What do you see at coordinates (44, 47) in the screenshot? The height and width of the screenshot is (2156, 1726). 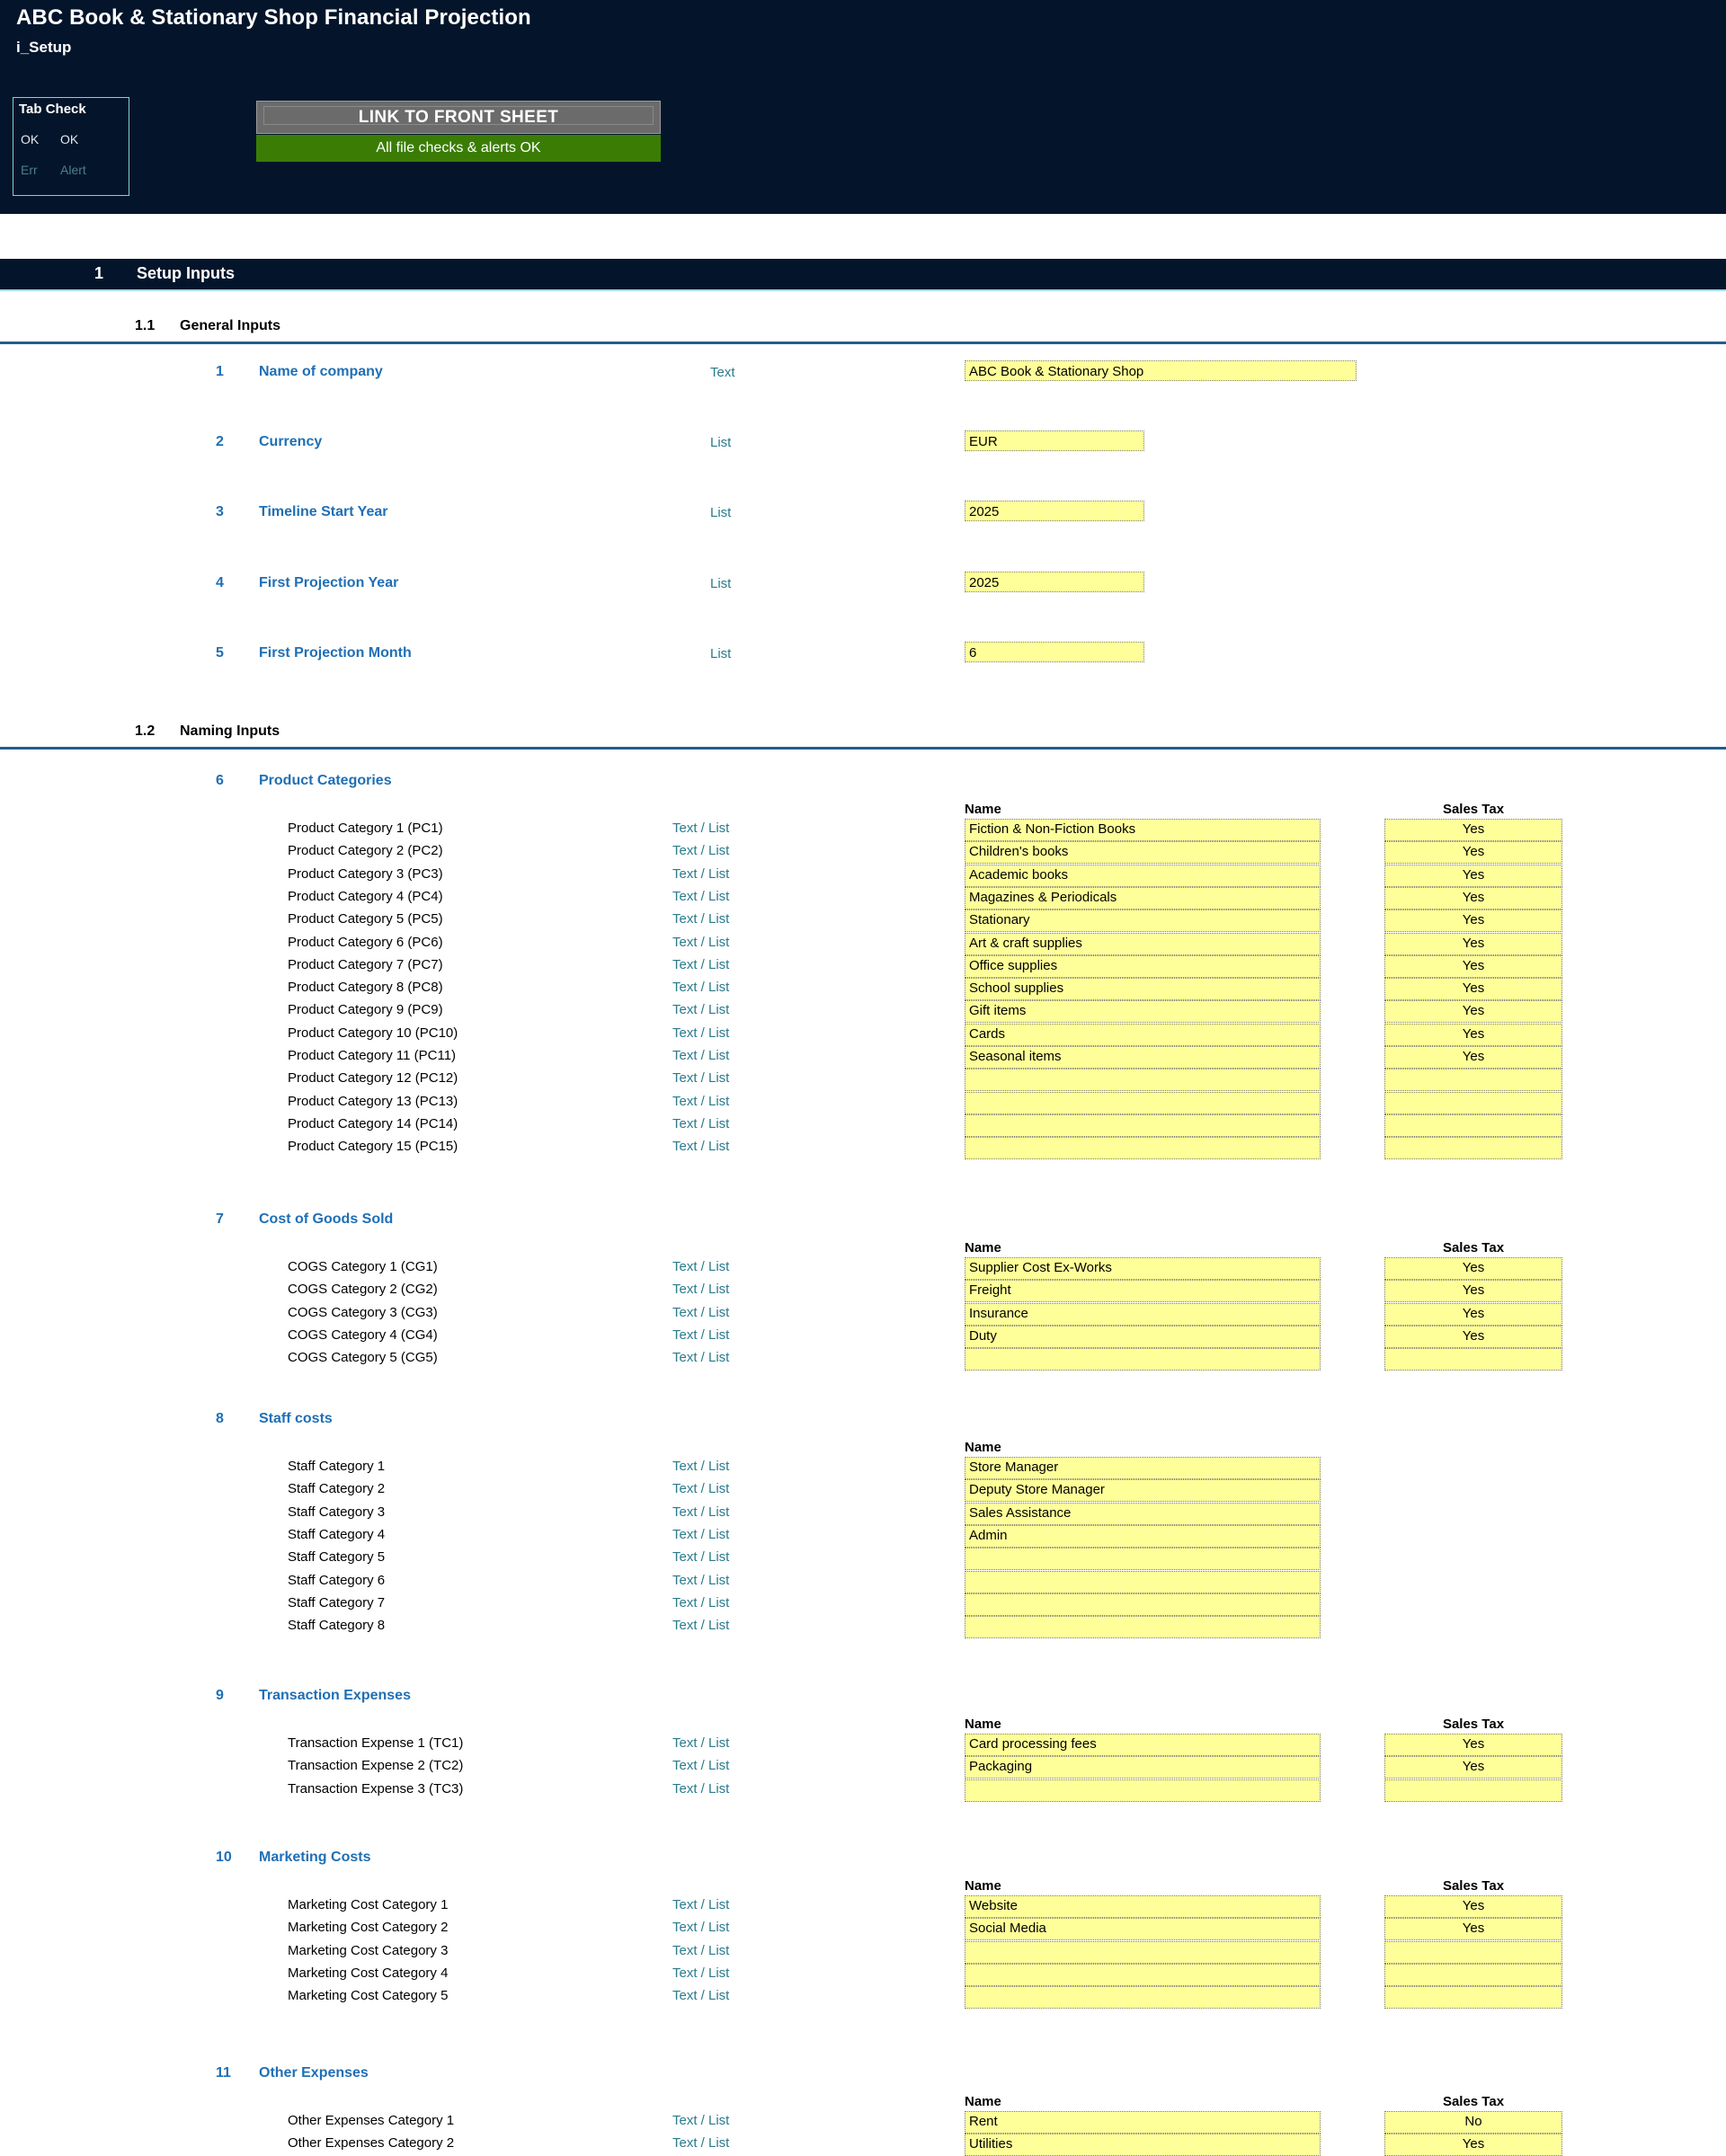 I see `sheet-name: i_Setup` at bounding box center [44, 47].